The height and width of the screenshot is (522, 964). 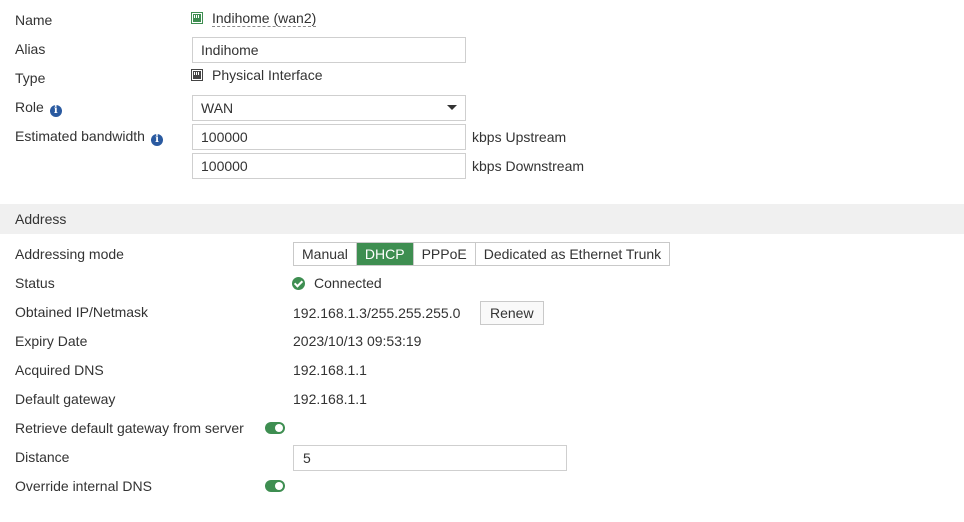 What do you see at coordinates (512, 313) in the screenshot?
I see `renew-button: Renew` at bounding box center [512, 313].